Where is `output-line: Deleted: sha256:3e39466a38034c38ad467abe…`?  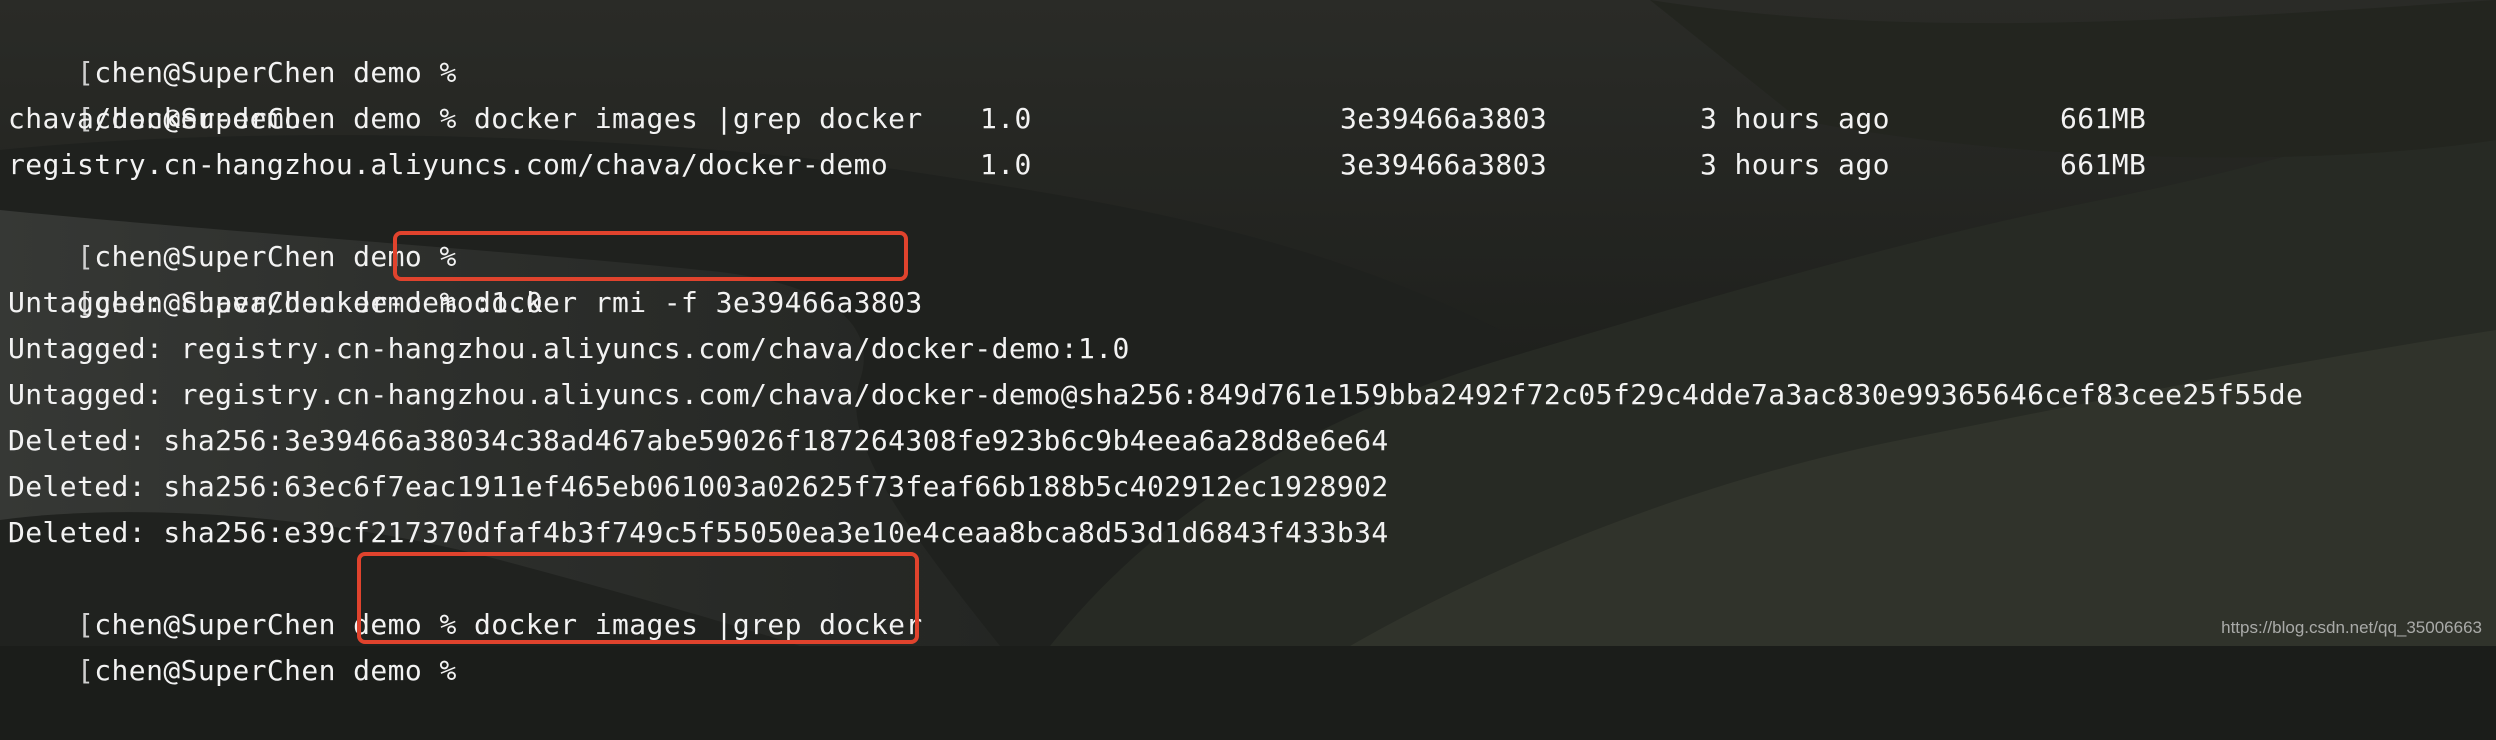
output-line: Deleted: sha256:3e39466a38034c38ad467abe… is located at coordinates (698, 440).